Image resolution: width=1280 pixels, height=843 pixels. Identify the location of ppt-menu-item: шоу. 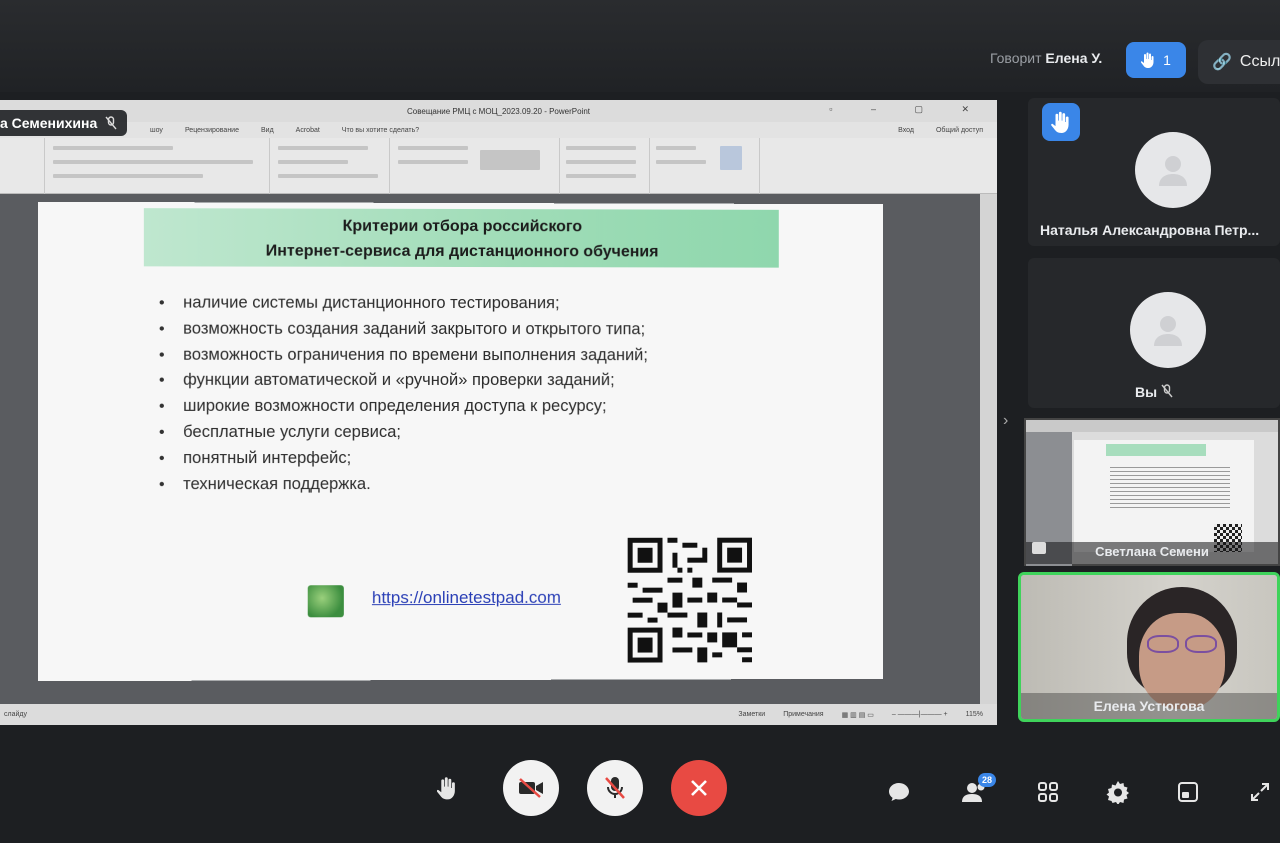
(156, 130).